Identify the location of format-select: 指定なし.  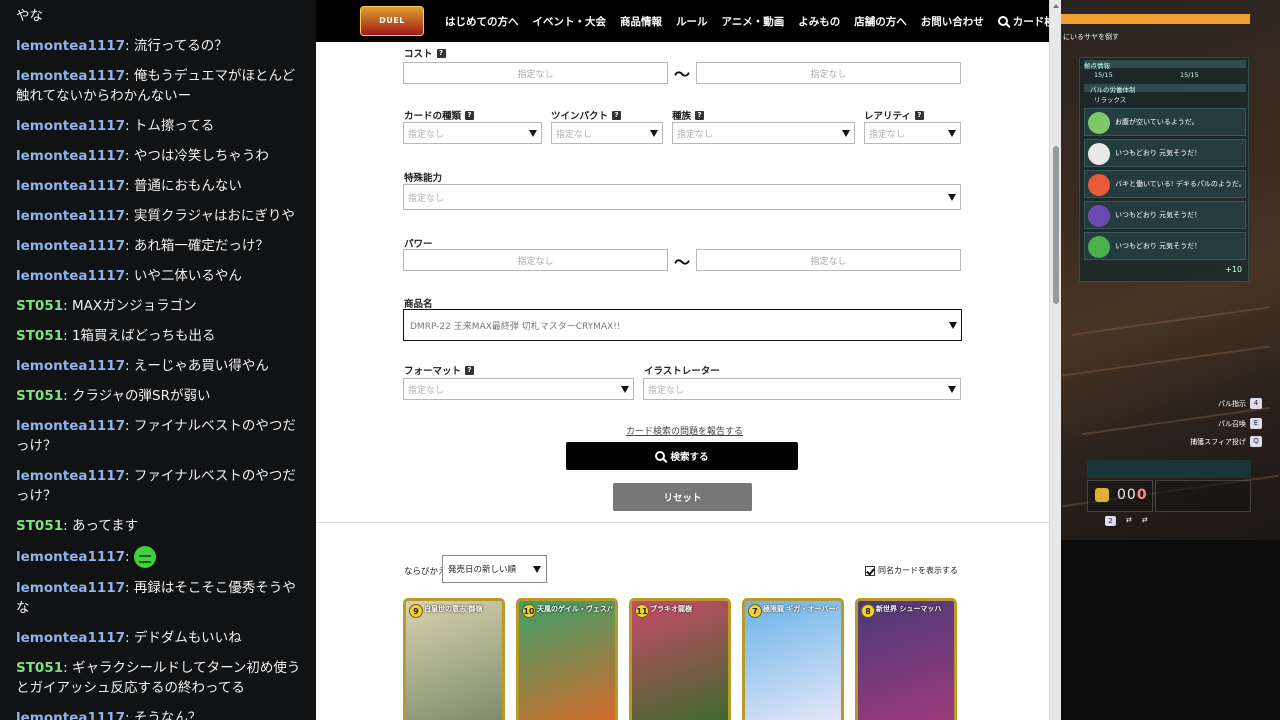
(518, 389).